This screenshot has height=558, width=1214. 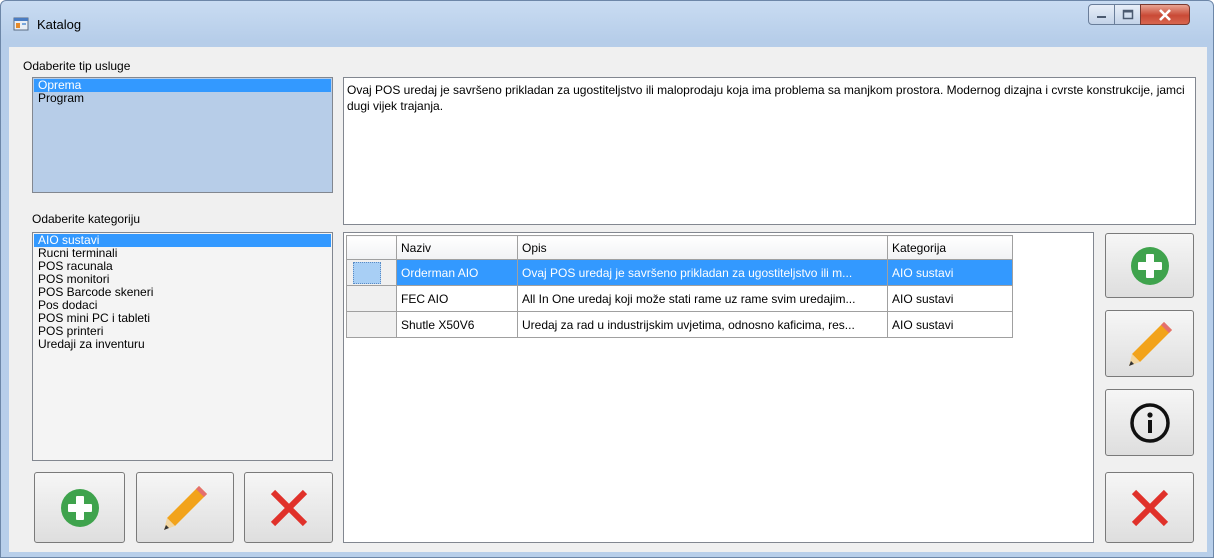 I want to click on service-type-list: Oprema Program, so click(x=182, y=135).